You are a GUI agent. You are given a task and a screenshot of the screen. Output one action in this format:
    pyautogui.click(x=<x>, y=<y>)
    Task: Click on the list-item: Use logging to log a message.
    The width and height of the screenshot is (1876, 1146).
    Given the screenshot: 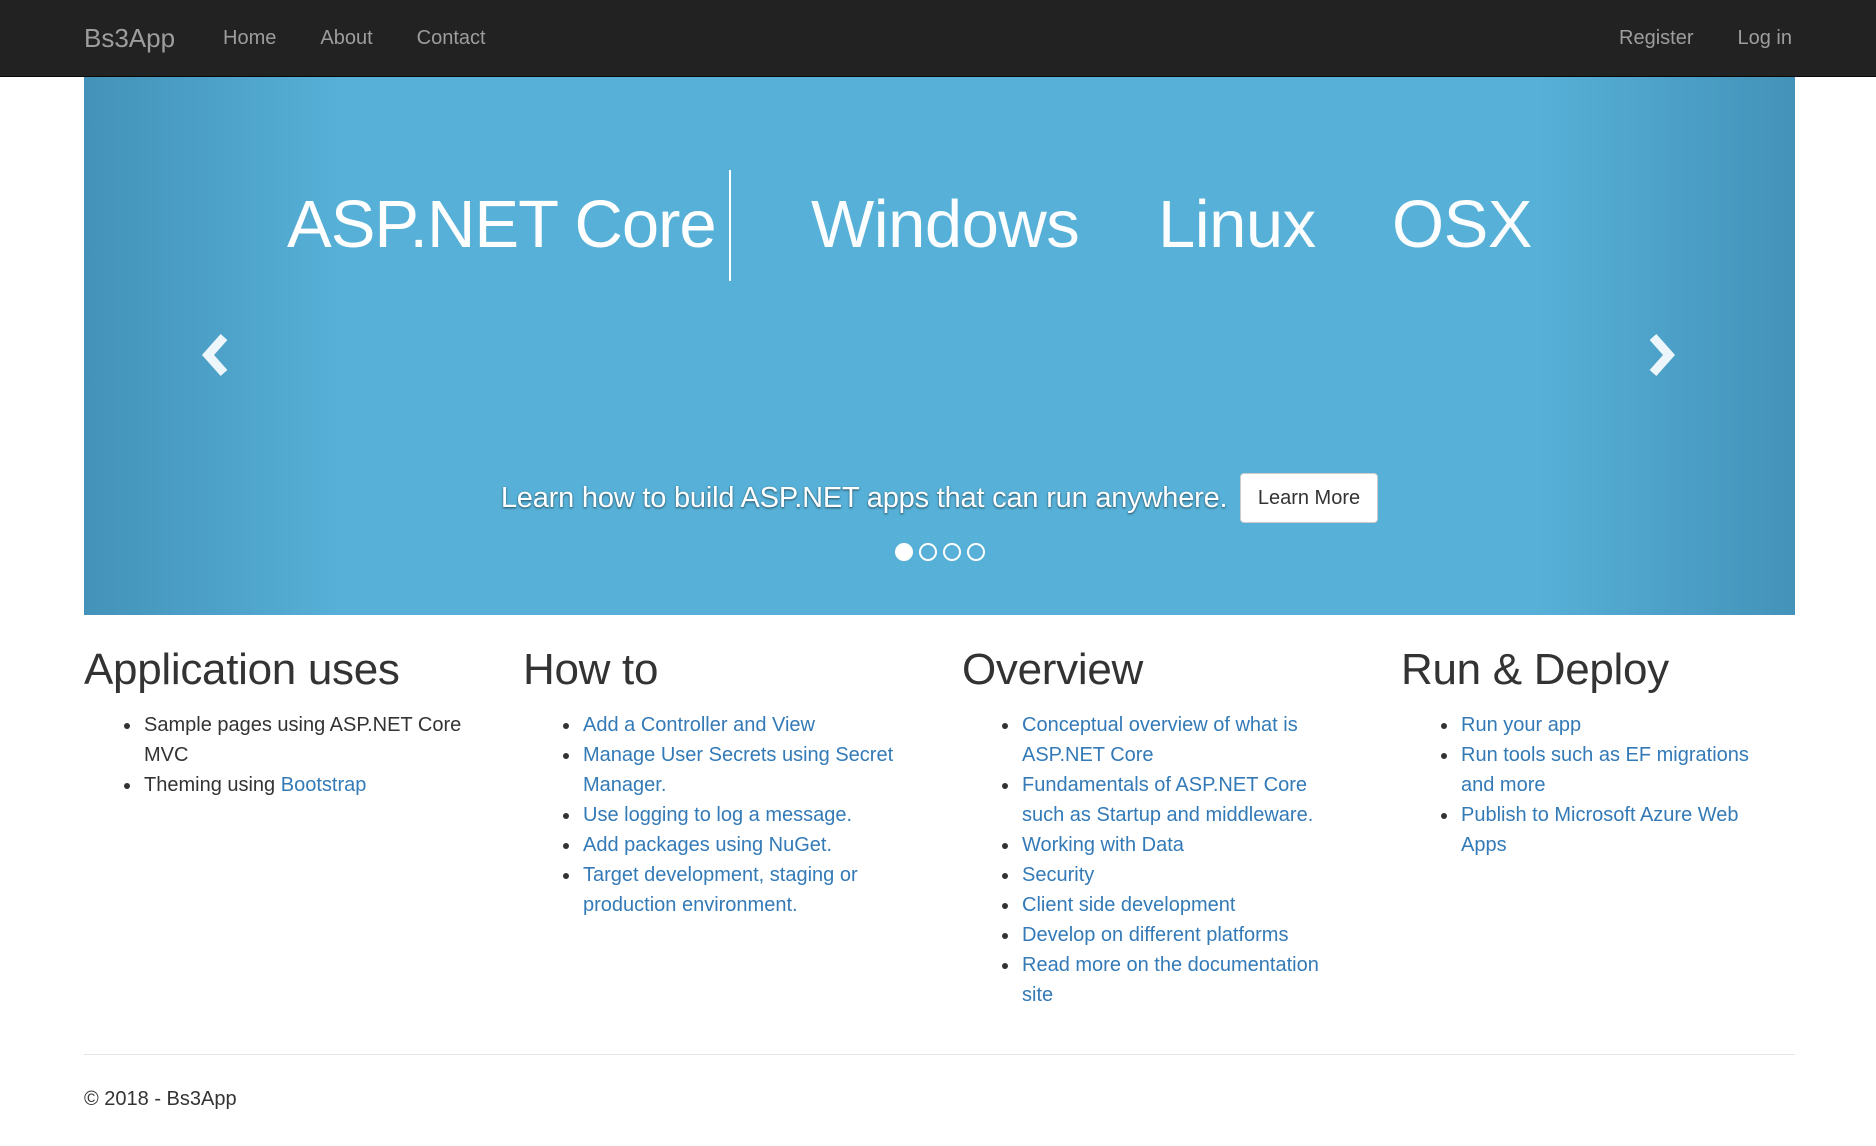 What is the action you would take?
    pyautogui.click(x=733, y=815)
    